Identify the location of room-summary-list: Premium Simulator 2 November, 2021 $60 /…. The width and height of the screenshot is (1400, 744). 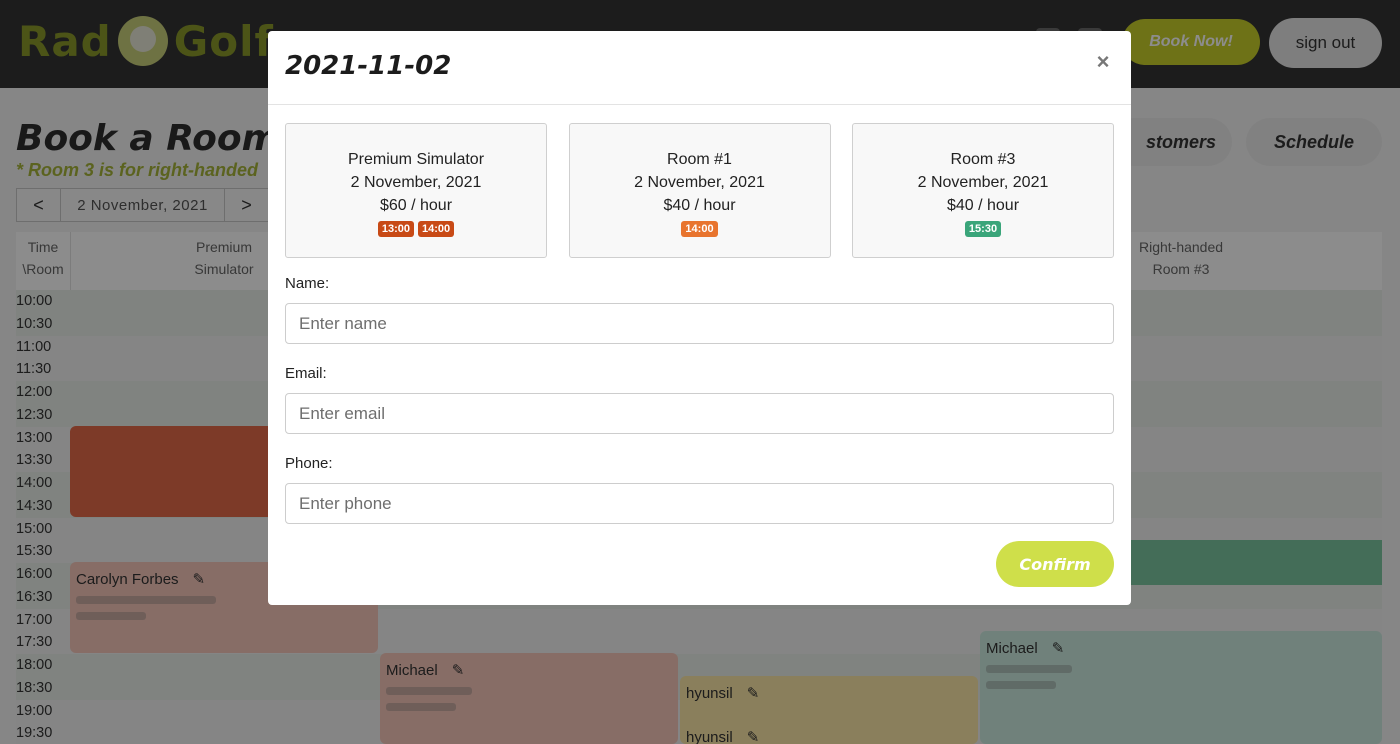
(699, 190).